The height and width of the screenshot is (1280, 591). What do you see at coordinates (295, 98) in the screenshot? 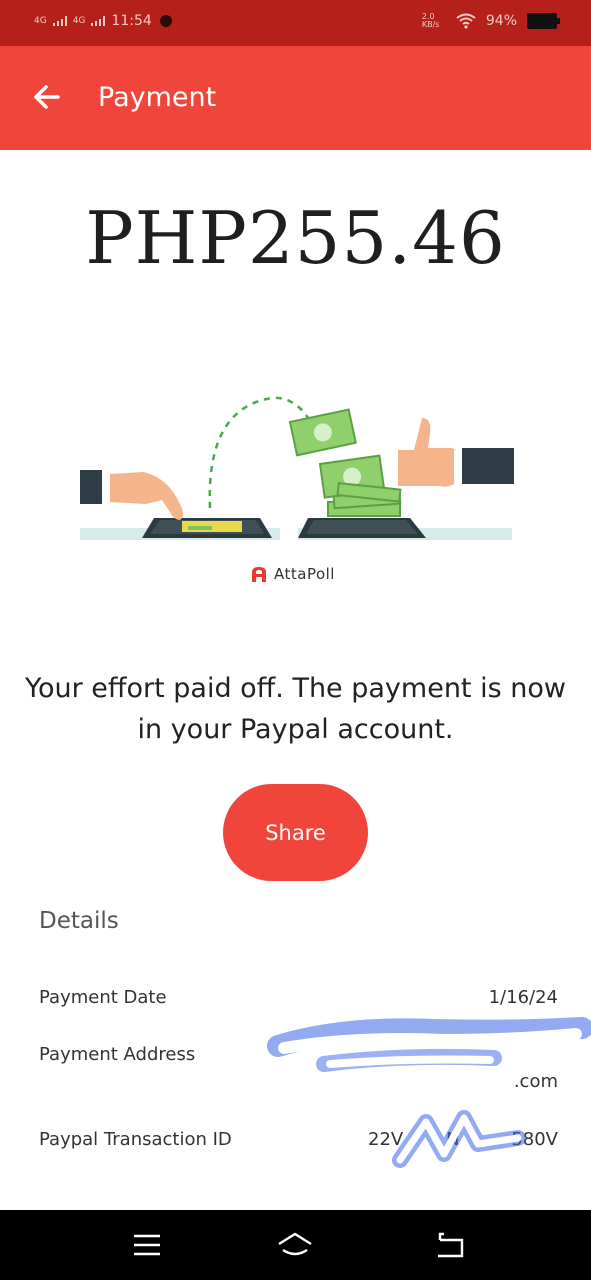
I see `app-bar: Payment` at bounding box center [295, 98].